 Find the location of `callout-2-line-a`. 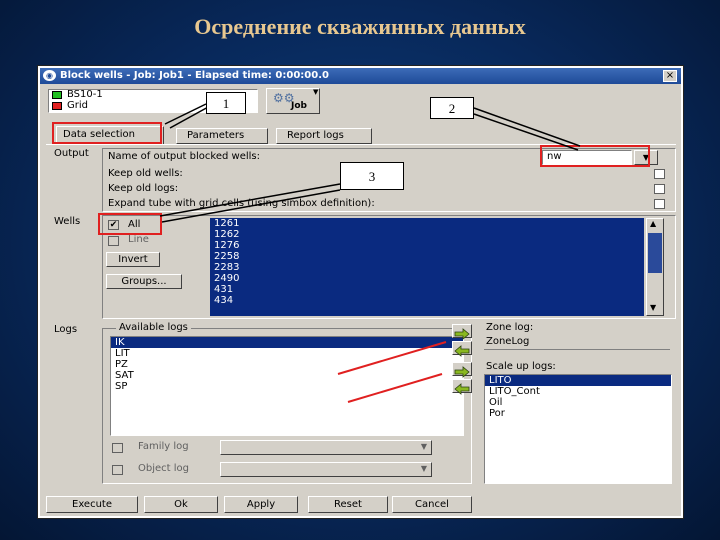

callout-2-line-a is located at coordinates (527, 127).